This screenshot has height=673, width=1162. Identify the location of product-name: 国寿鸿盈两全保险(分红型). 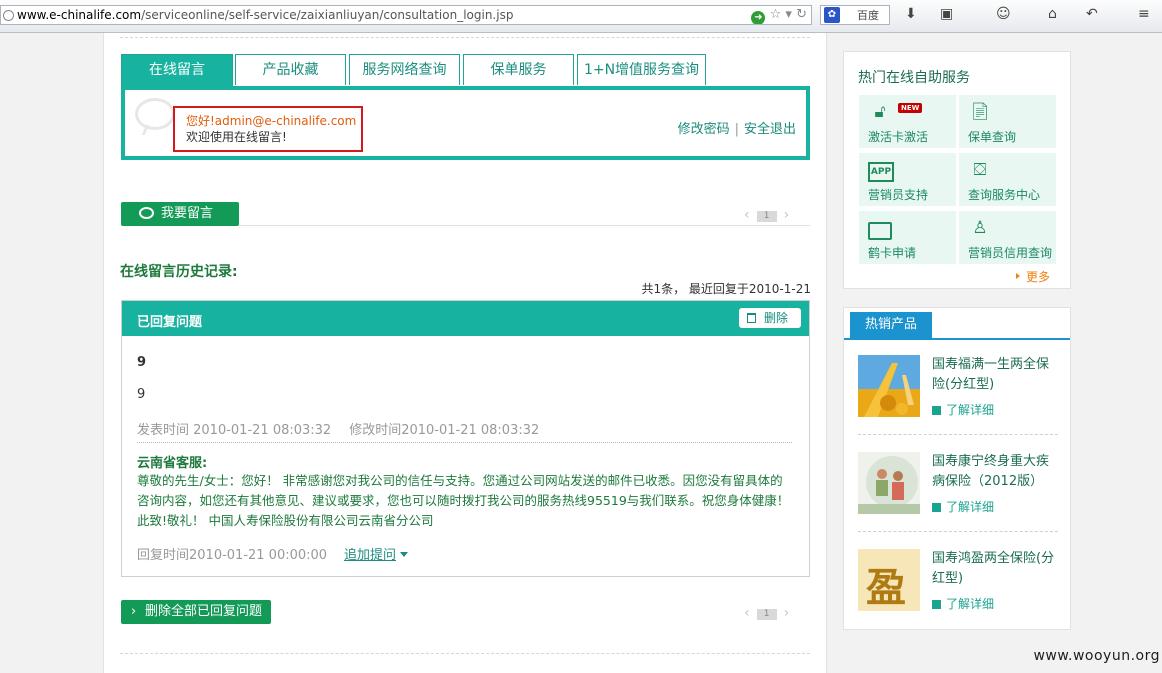
(996, 569).